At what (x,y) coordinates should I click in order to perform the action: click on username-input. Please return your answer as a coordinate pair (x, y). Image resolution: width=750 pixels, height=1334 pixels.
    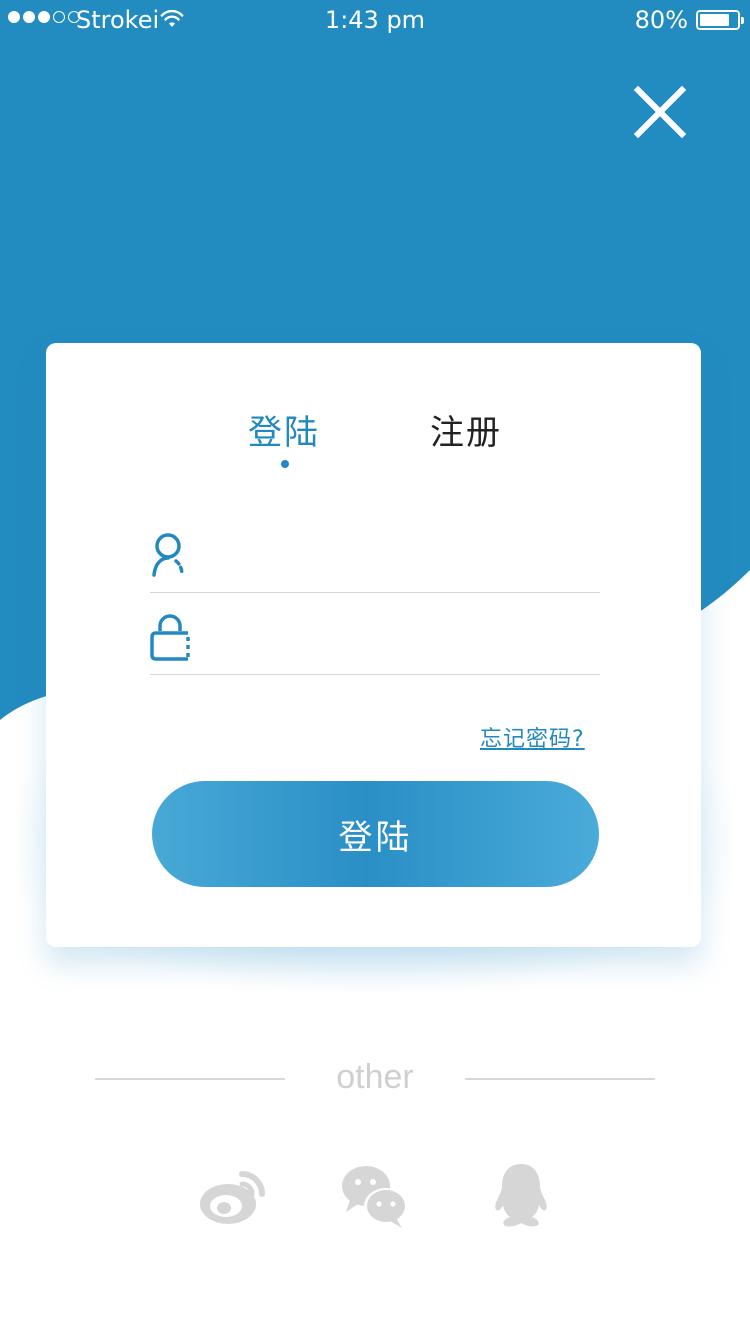
    Looking at the image, I should click on (400, 554).